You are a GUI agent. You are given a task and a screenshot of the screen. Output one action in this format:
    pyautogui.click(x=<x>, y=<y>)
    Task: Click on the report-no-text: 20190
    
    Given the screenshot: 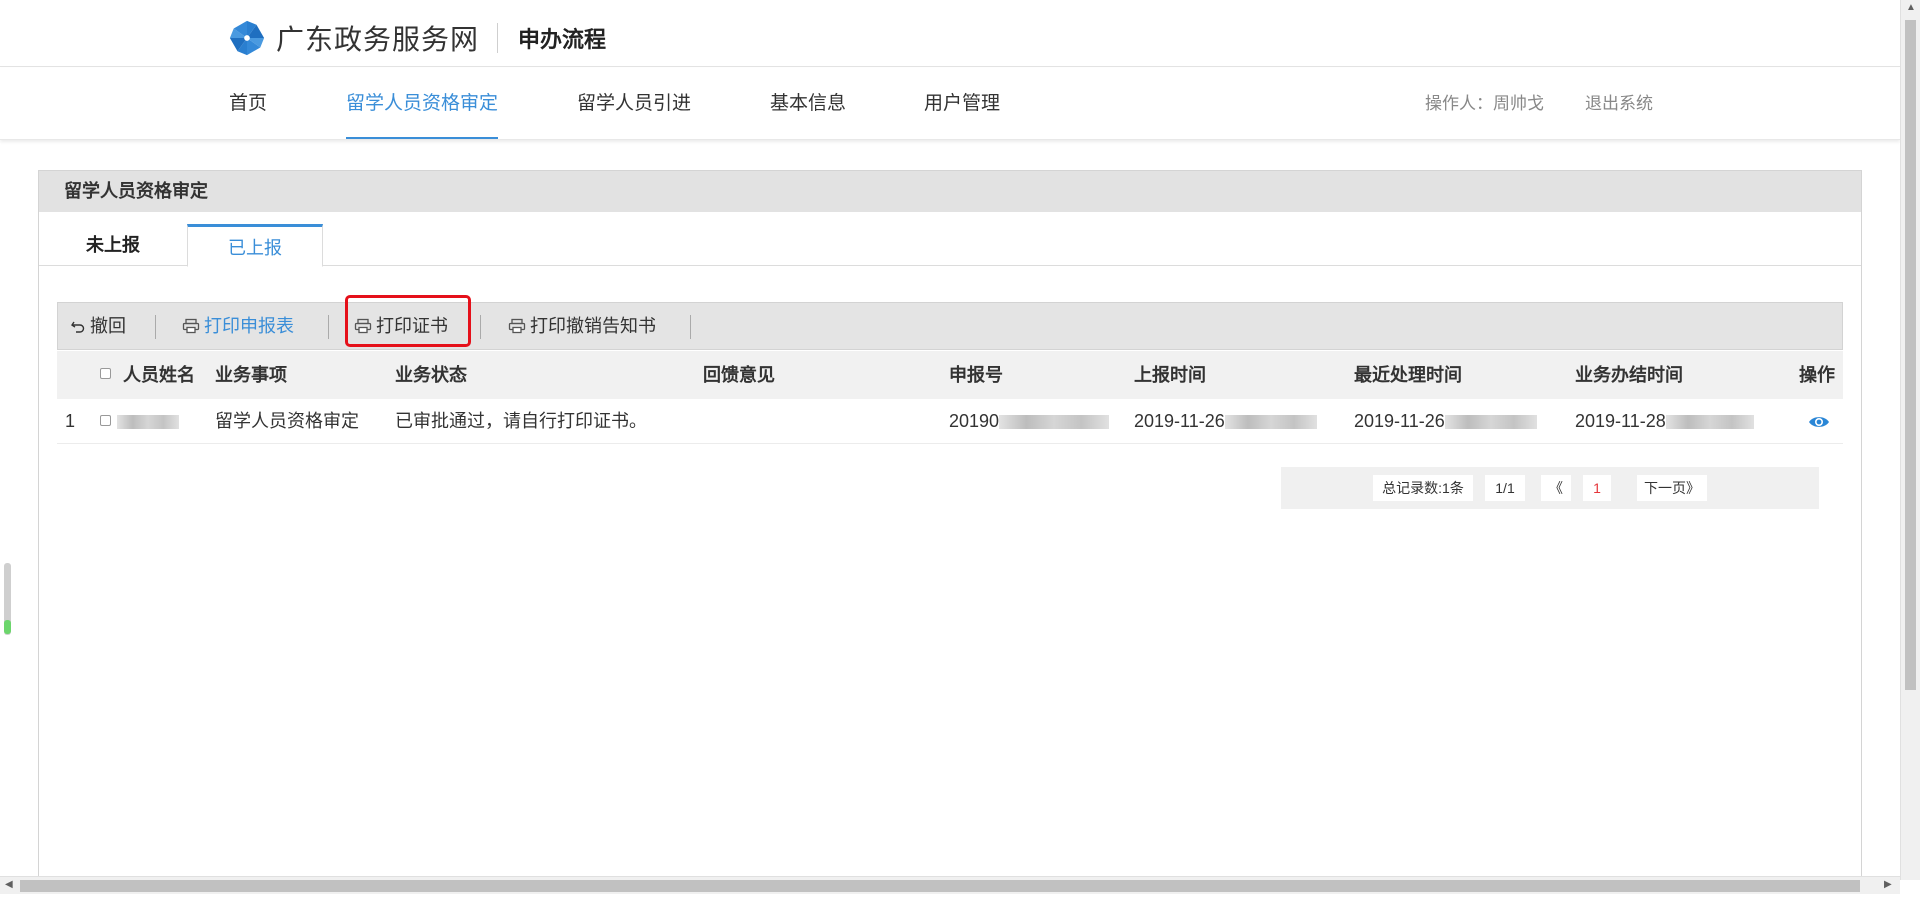 What is the action you would take?
    pyautogui.click(x=974, y=421)
    